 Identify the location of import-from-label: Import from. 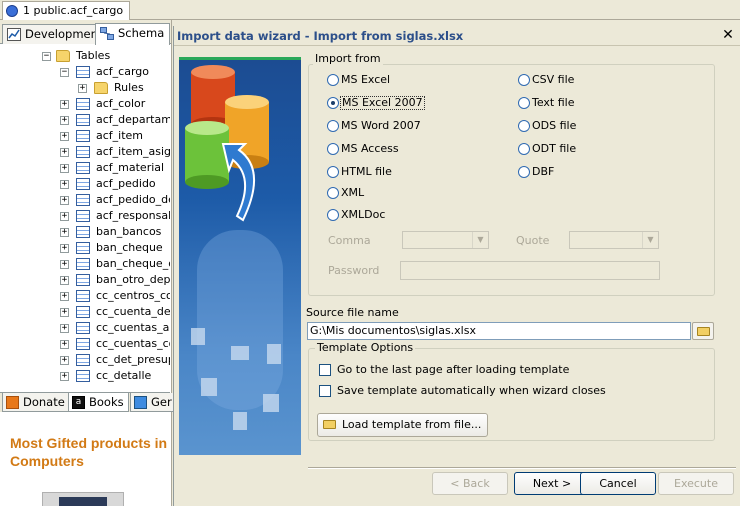
(348, 58).